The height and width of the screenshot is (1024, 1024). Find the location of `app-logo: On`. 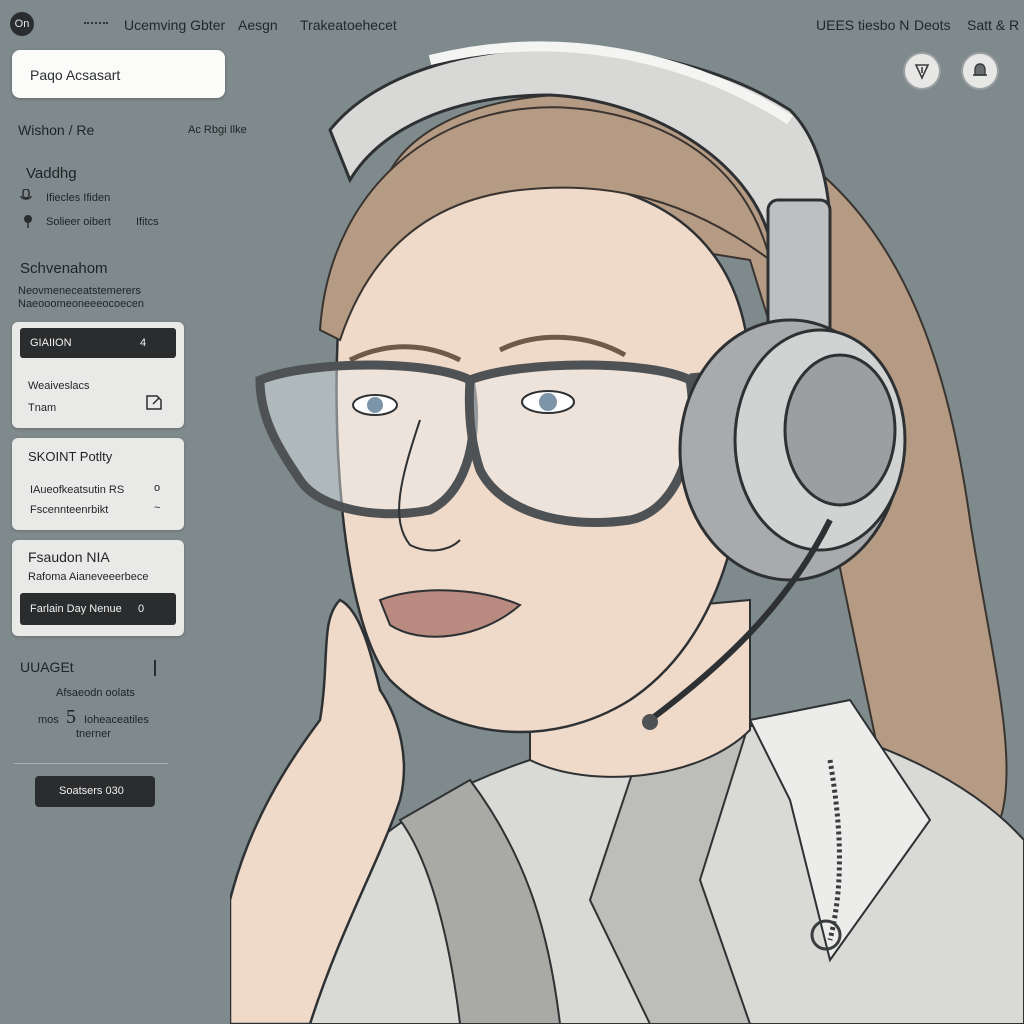

app-logo: On is located at coordinates (22, 24).